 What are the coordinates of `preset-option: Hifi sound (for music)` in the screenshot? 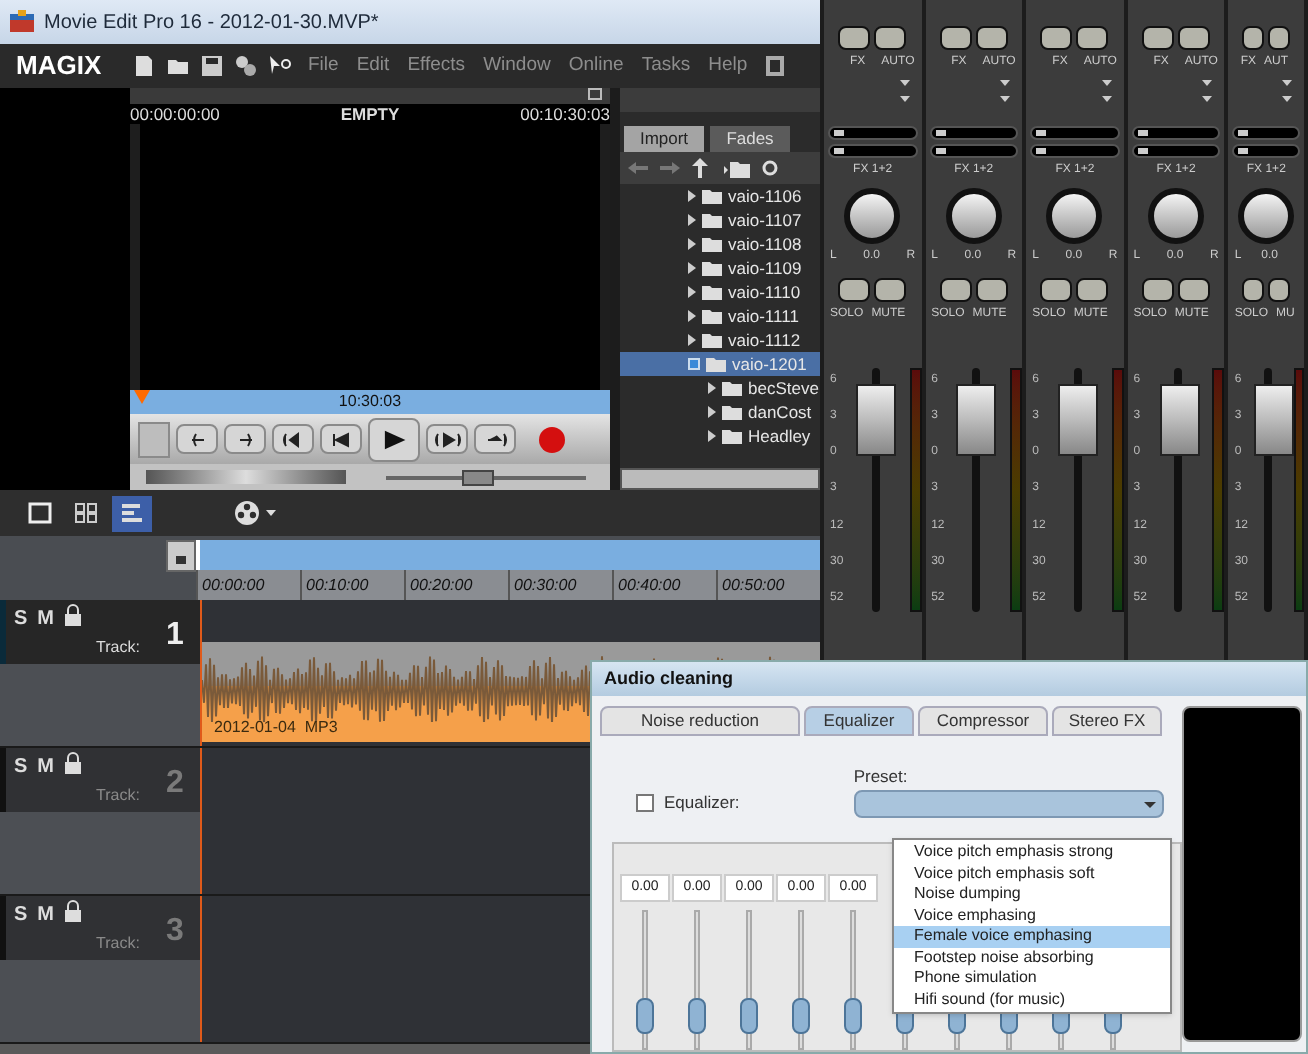 It's located at (1032, 1000).